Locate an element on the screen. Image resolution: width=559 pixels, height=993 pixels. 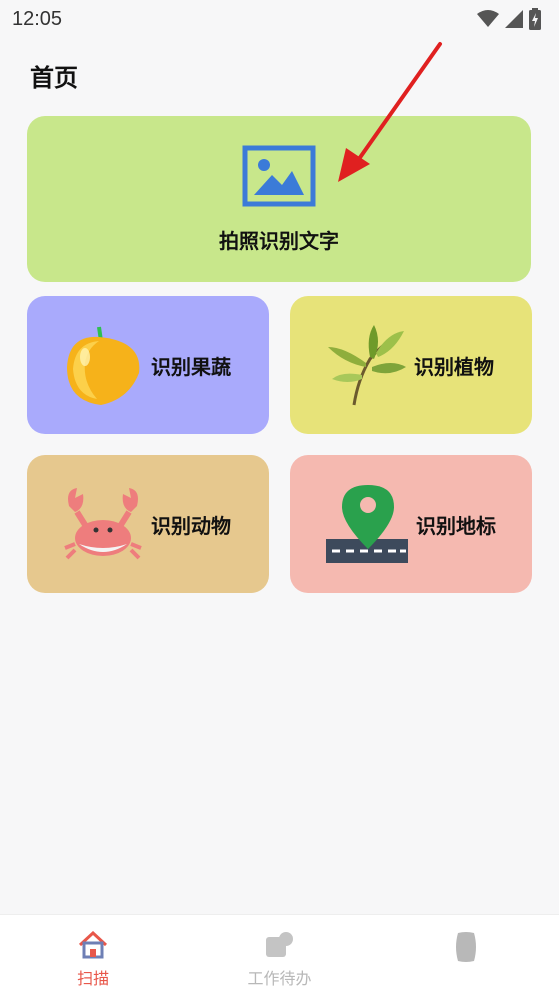
nav-label-scan: 扫描 is located at coordinates (93, 978).